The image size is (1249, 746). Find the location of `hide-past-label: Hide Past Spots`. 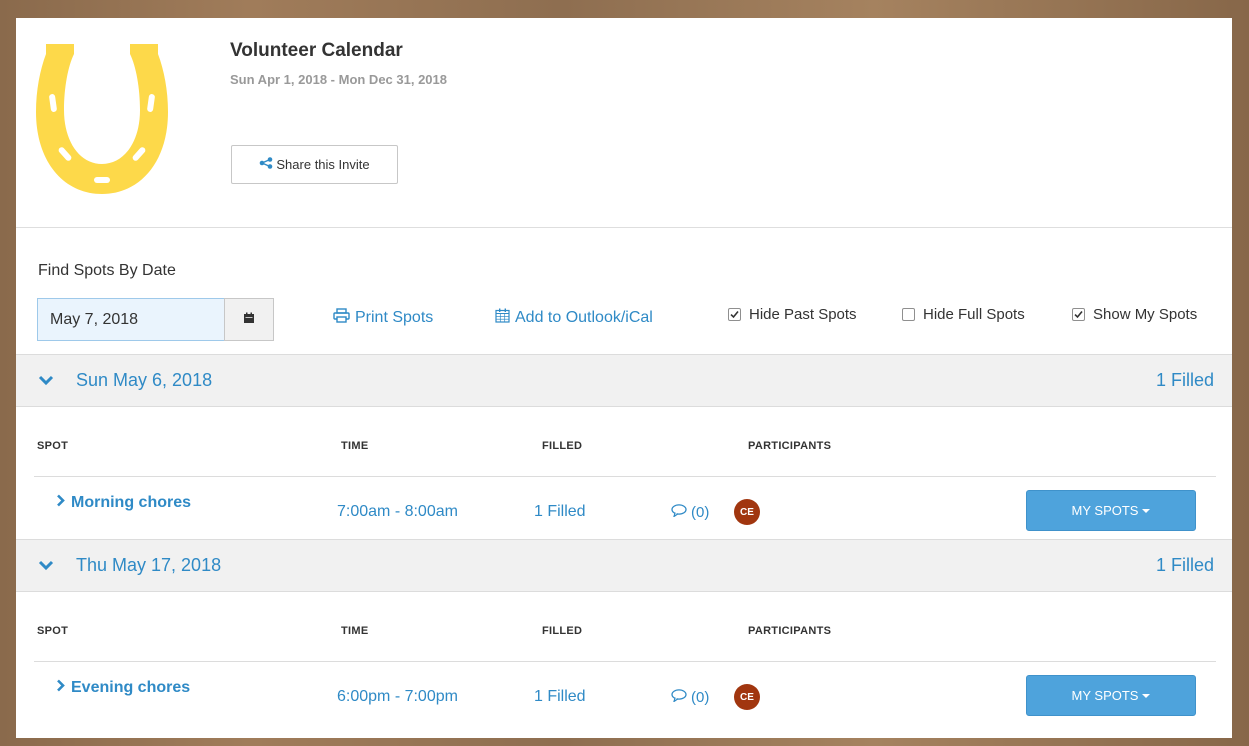

hide-past-label: Hide Past Spots is located at coordinates (803, 314).